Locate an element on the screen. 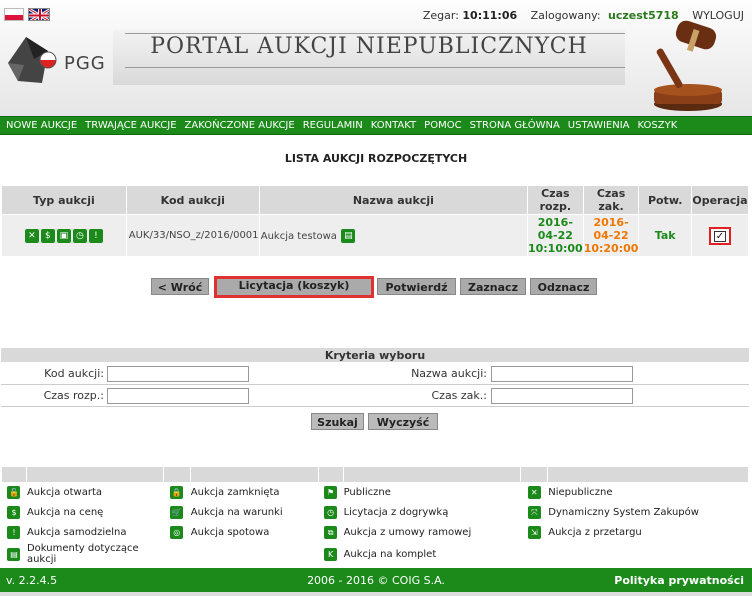 The image size is (752, 596). legend-label: Aukcja na cenę is located at coordinates (94, 512).